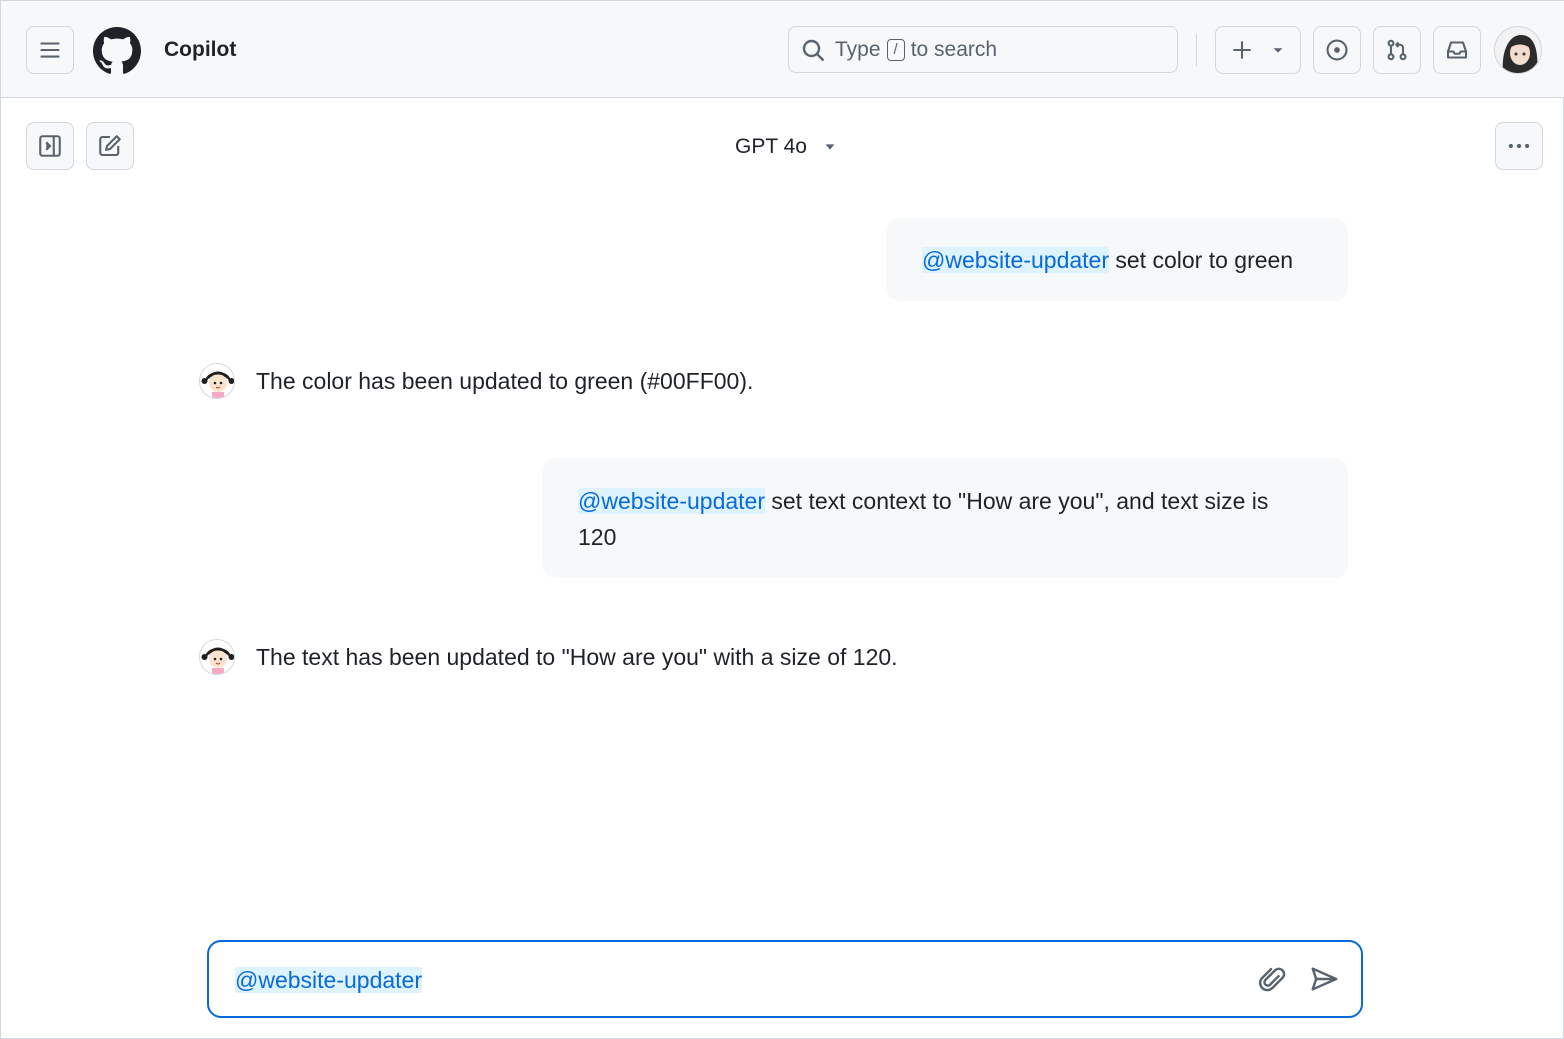 Image resolution: width=1564 pixels, height=1039 pixels. Describe the element at coordinates (782, 49) in the screenshot. I see `top-header: Copilot Type / to search` at that location.